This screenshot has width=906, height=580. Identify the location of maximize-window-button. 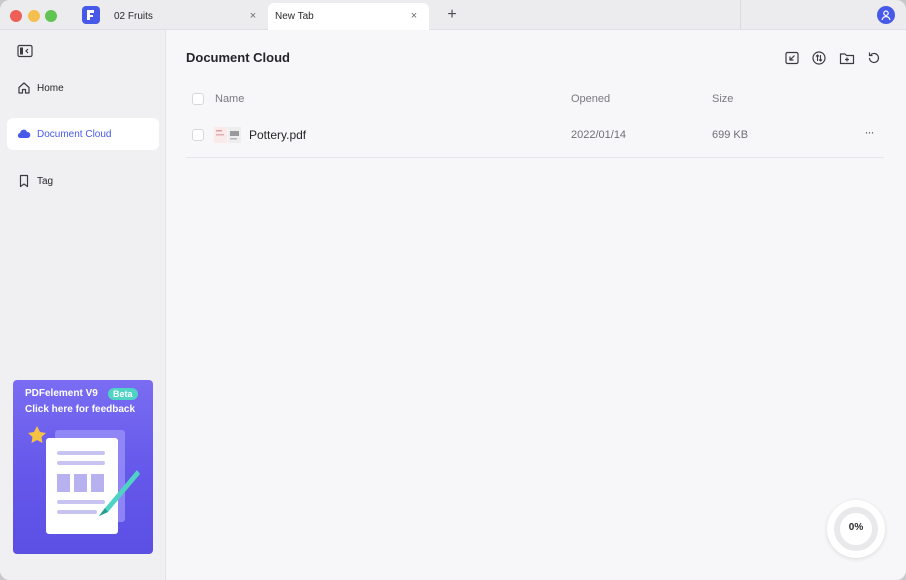
(51, 16).